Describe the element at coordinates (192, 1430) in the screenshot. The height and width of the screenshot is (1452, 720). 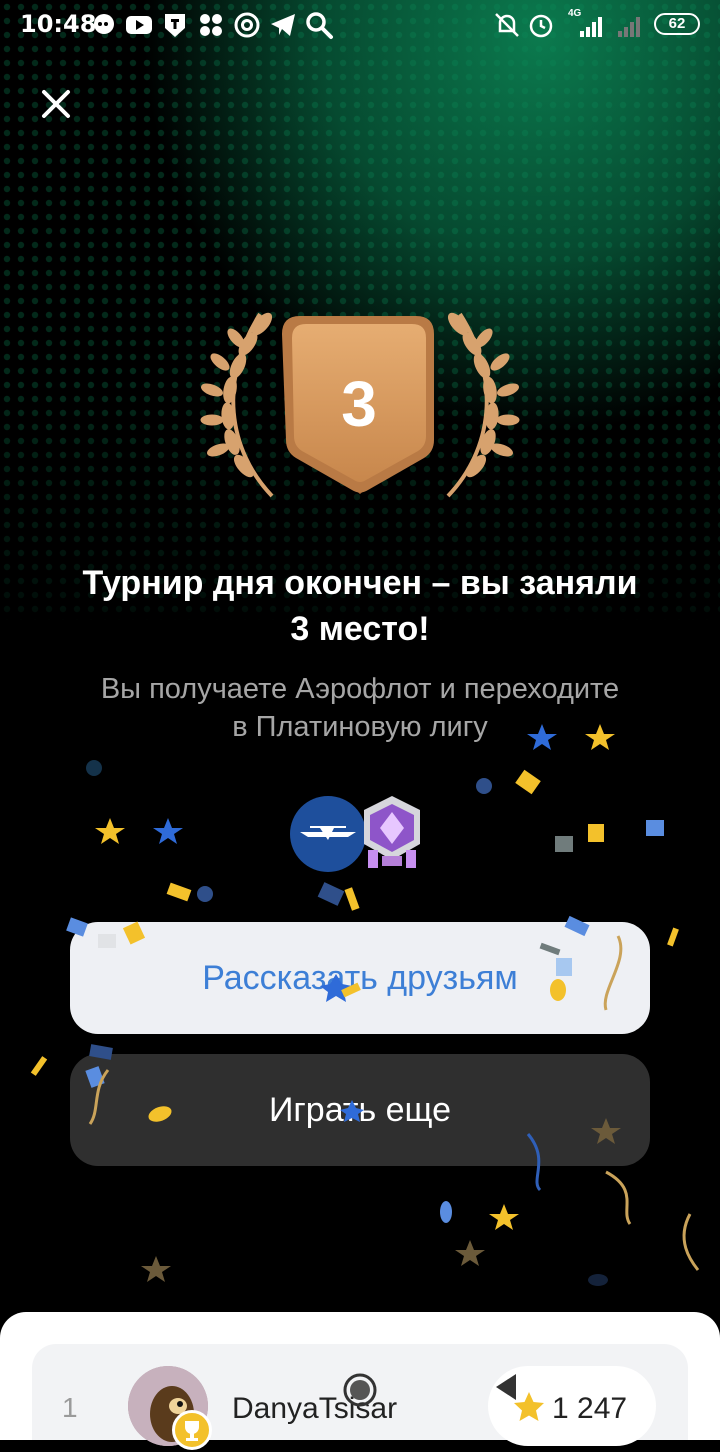
I see `trophy-icon` at that location.